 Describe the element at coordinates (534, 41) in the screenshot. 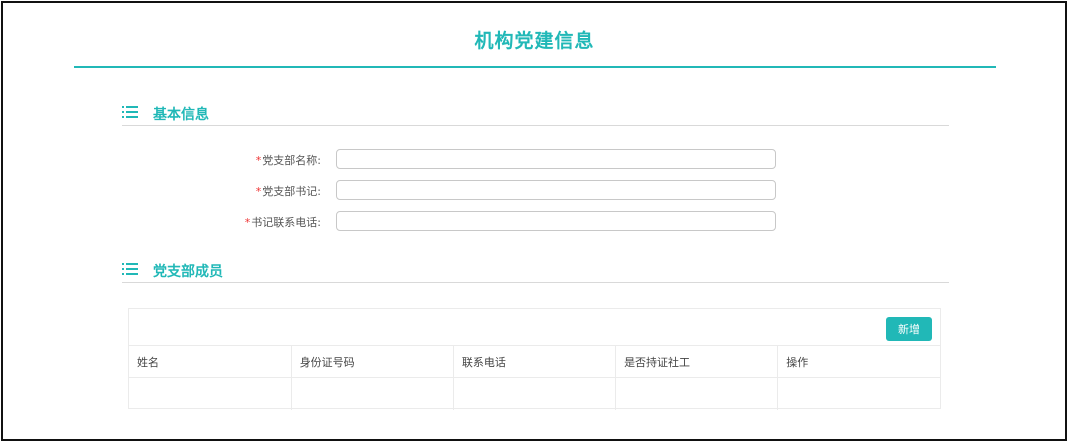

I see `page-title: 机构党建信息` at that location.